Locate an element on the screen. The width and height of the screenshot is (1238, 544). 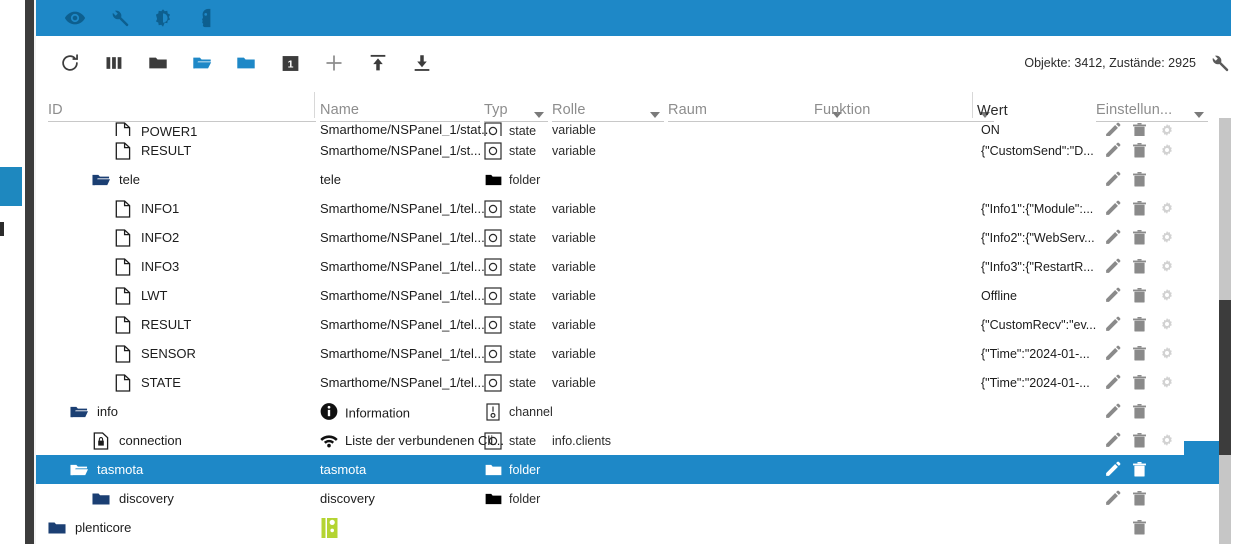
collapse-all-button is located at coordinates (158, 63).